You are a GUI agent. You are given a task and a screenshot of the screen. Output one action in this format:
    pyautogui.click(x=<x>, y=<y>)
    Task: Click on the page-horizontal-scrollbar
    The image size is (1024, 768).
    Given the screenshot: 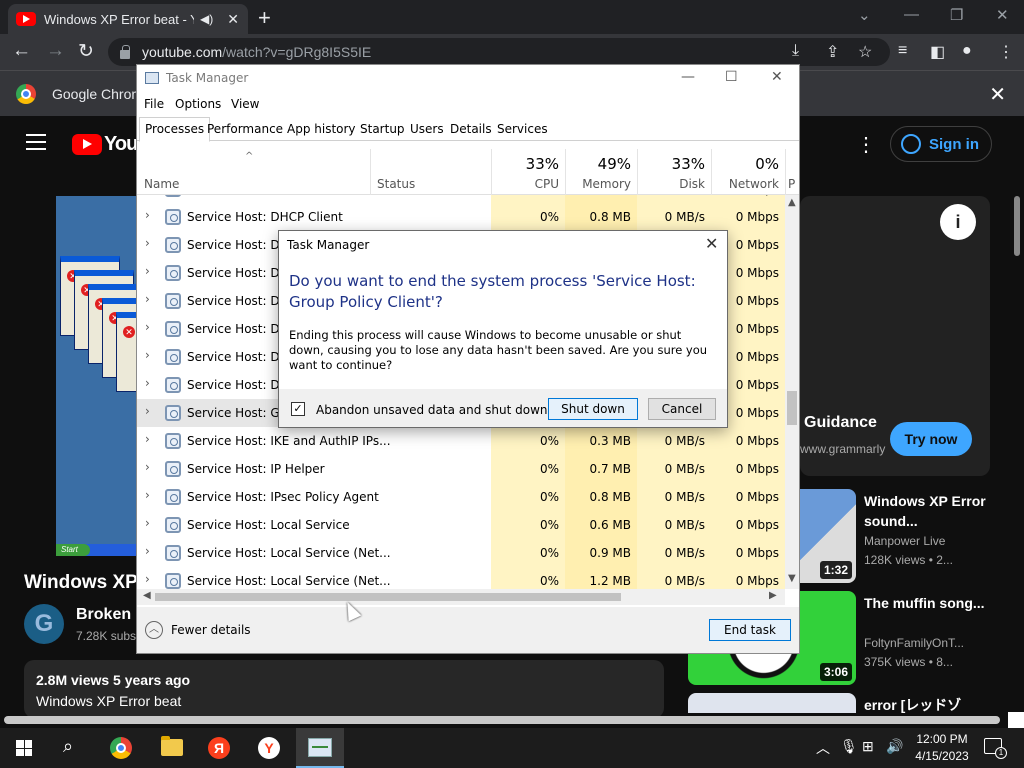 What is the action you would take?
    pyautogui.click(x=502, y=720)
    